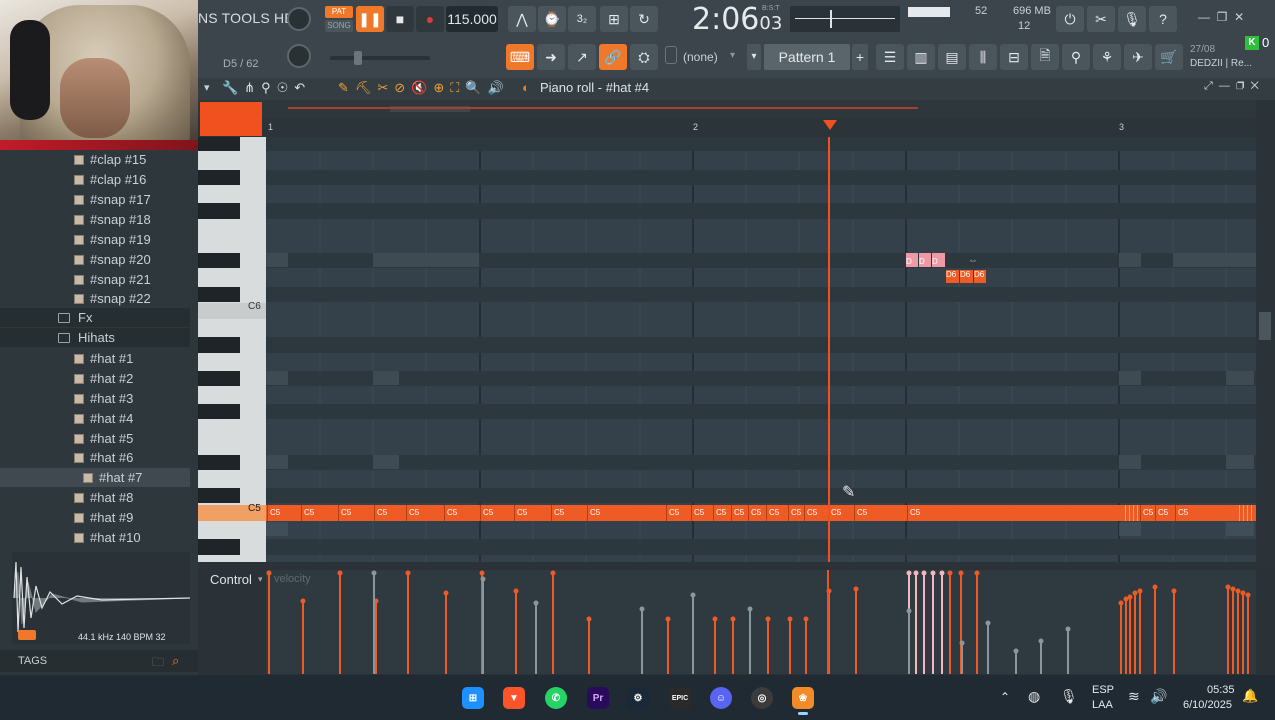 This screenshot has width=1275, height=720. I want to click on browser-file: #hat #8, so click(95, 497).